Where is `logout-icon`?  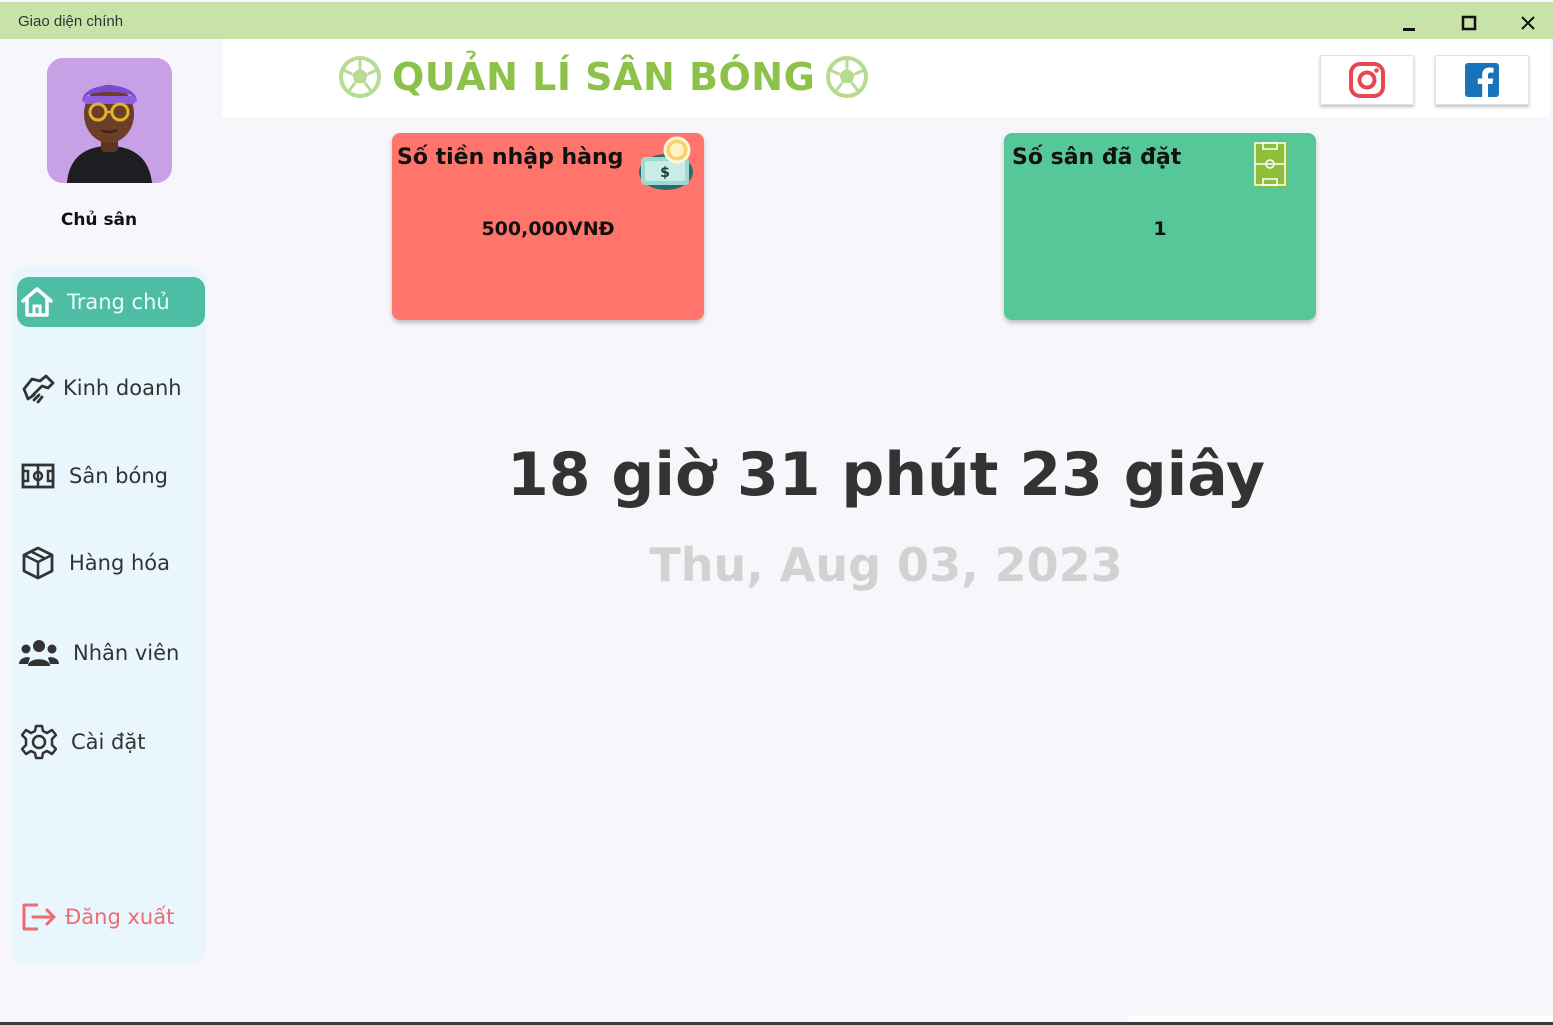
logout-icon is located at coordinates (39, 917).